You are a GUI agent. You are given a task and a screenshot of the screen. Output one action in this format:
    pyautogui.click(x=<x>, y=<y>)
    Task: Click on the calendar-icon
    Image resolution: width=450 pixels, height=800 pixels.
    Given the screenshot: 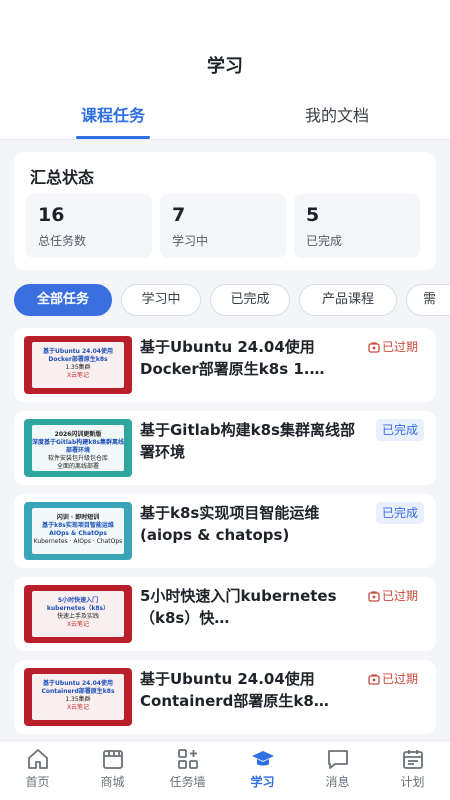 What is the action you would take?
    pyautogui.click(x=412, y=759)
    